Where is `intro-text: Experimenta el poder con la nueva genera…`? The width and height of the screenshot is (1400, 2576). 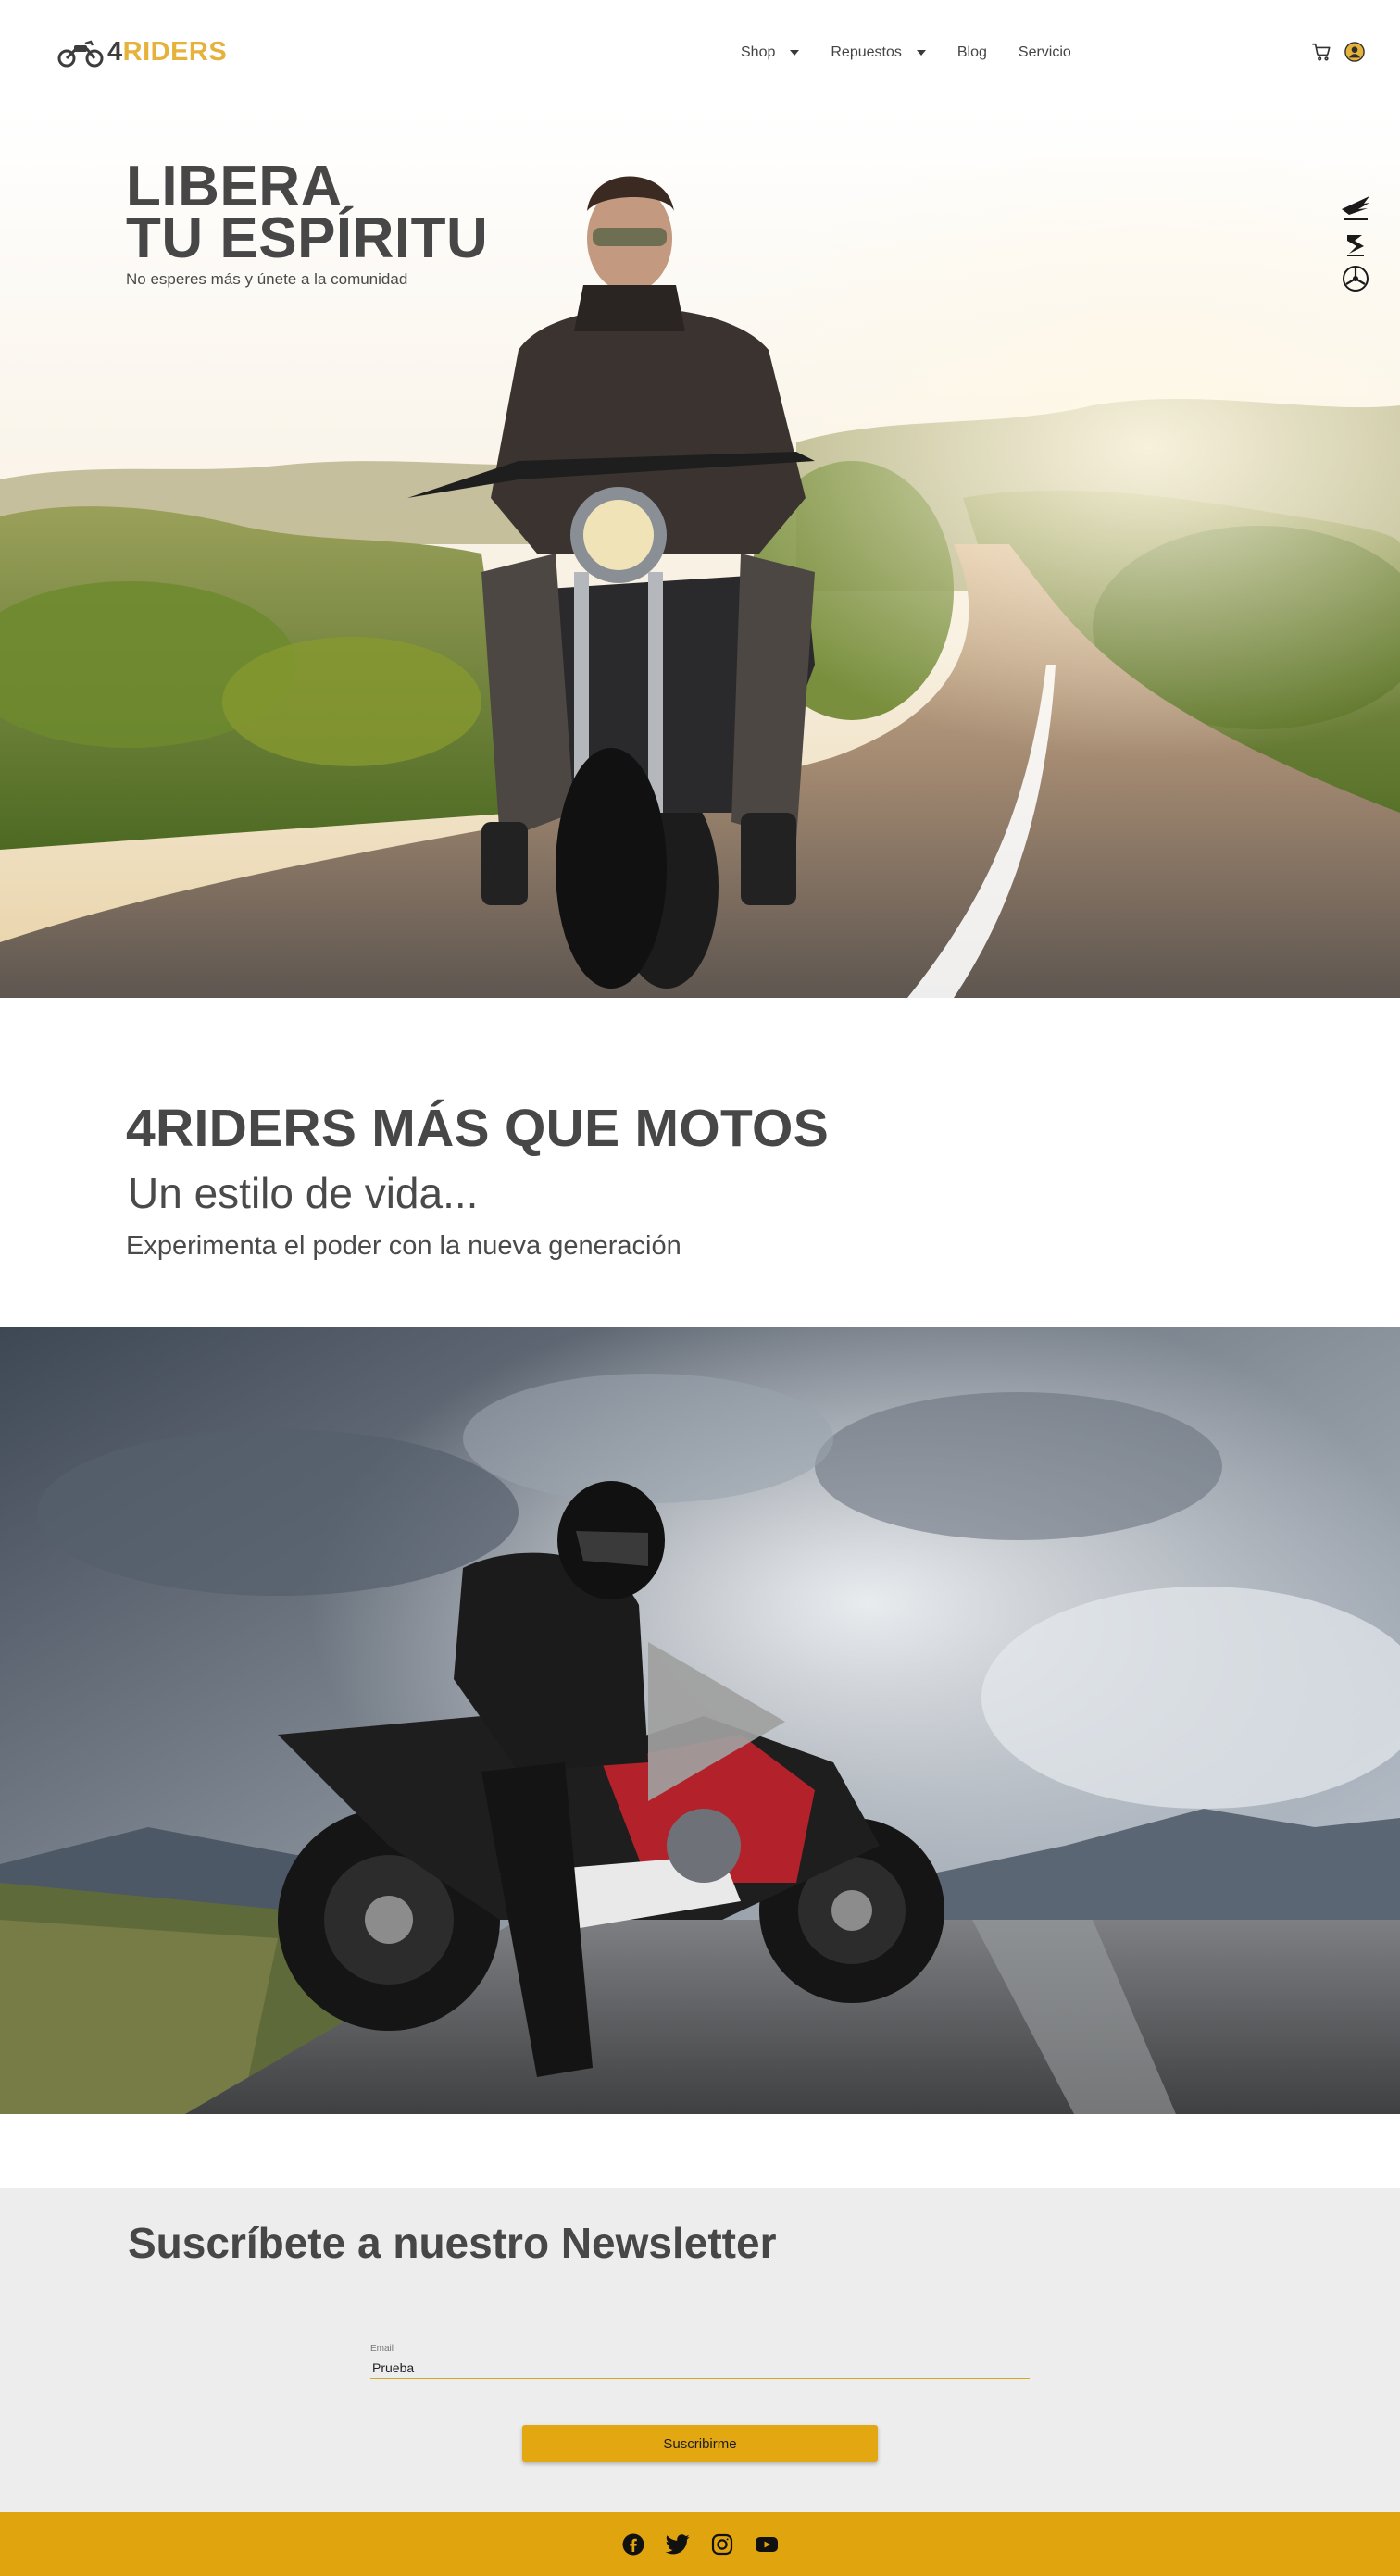
intro-text: Experimenta el poder con la nueva genera… is located at coordinates (404, 1246).